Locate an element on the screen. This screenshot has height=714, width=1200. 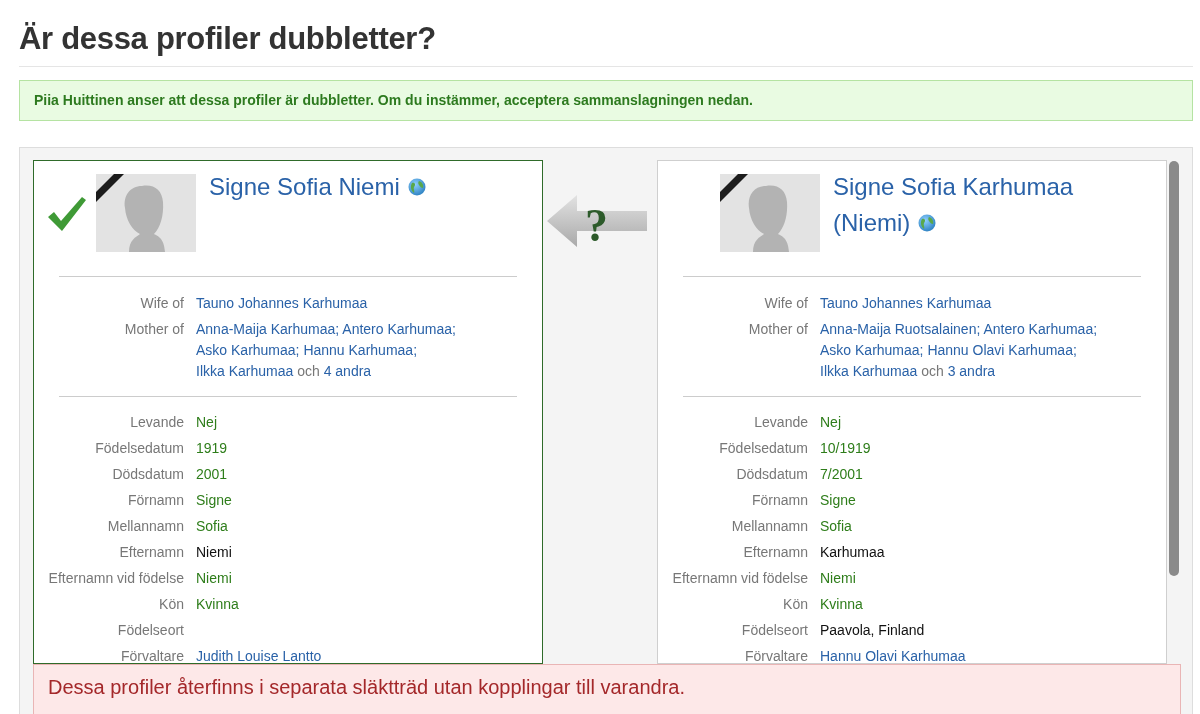
field-value: 10/1919 is located at coordinates (845, 448).